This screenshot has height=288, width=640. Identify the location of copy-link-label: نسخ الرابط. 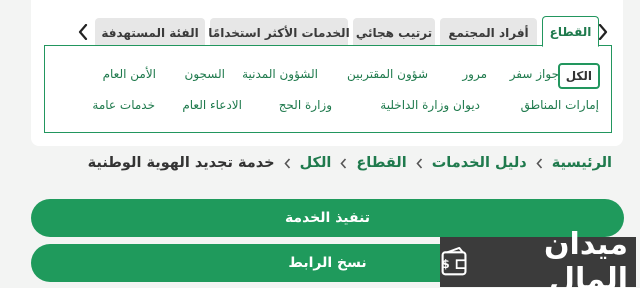
(327, 263).